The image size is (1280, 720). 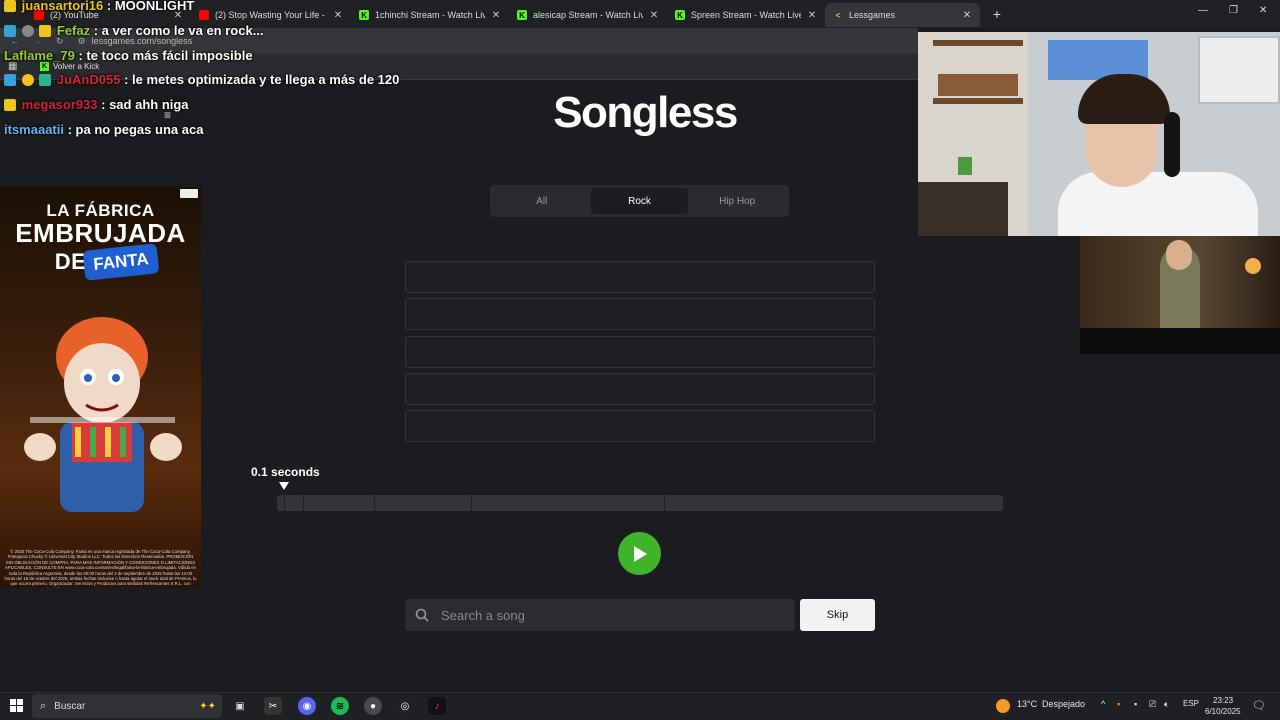 What do you see at coordinates (373, 706) in the screenshot?
I see `chrome-icon: ●` at bounding box center [373, 706].